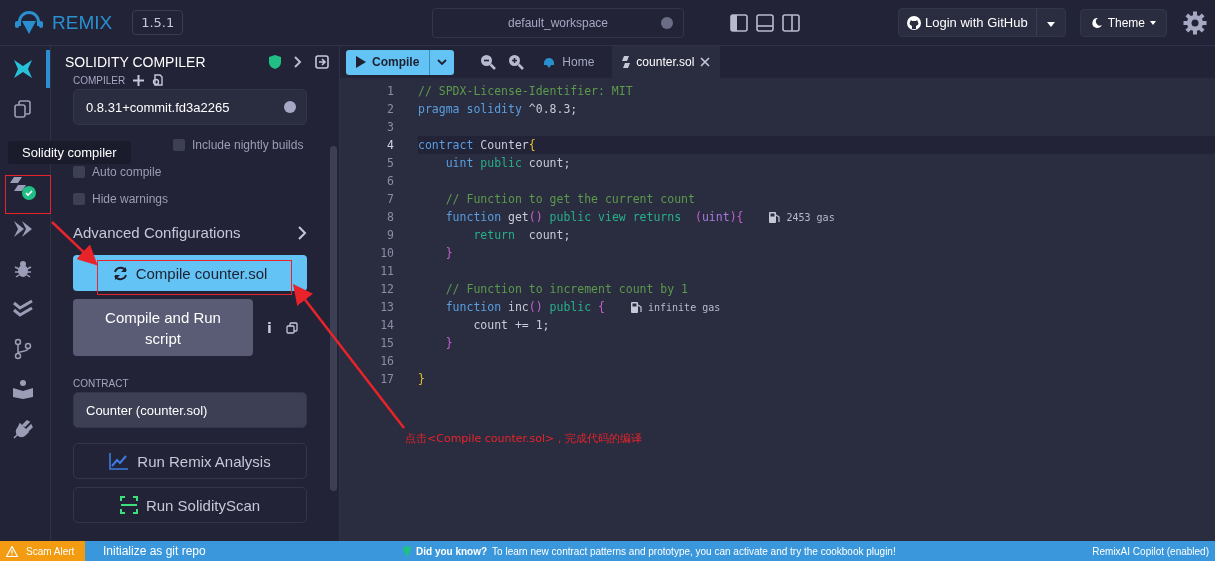  What do you see at coordinates (390, 145) in the screenshot?
I see `line-number: 4` at bounding box center [390, 145].